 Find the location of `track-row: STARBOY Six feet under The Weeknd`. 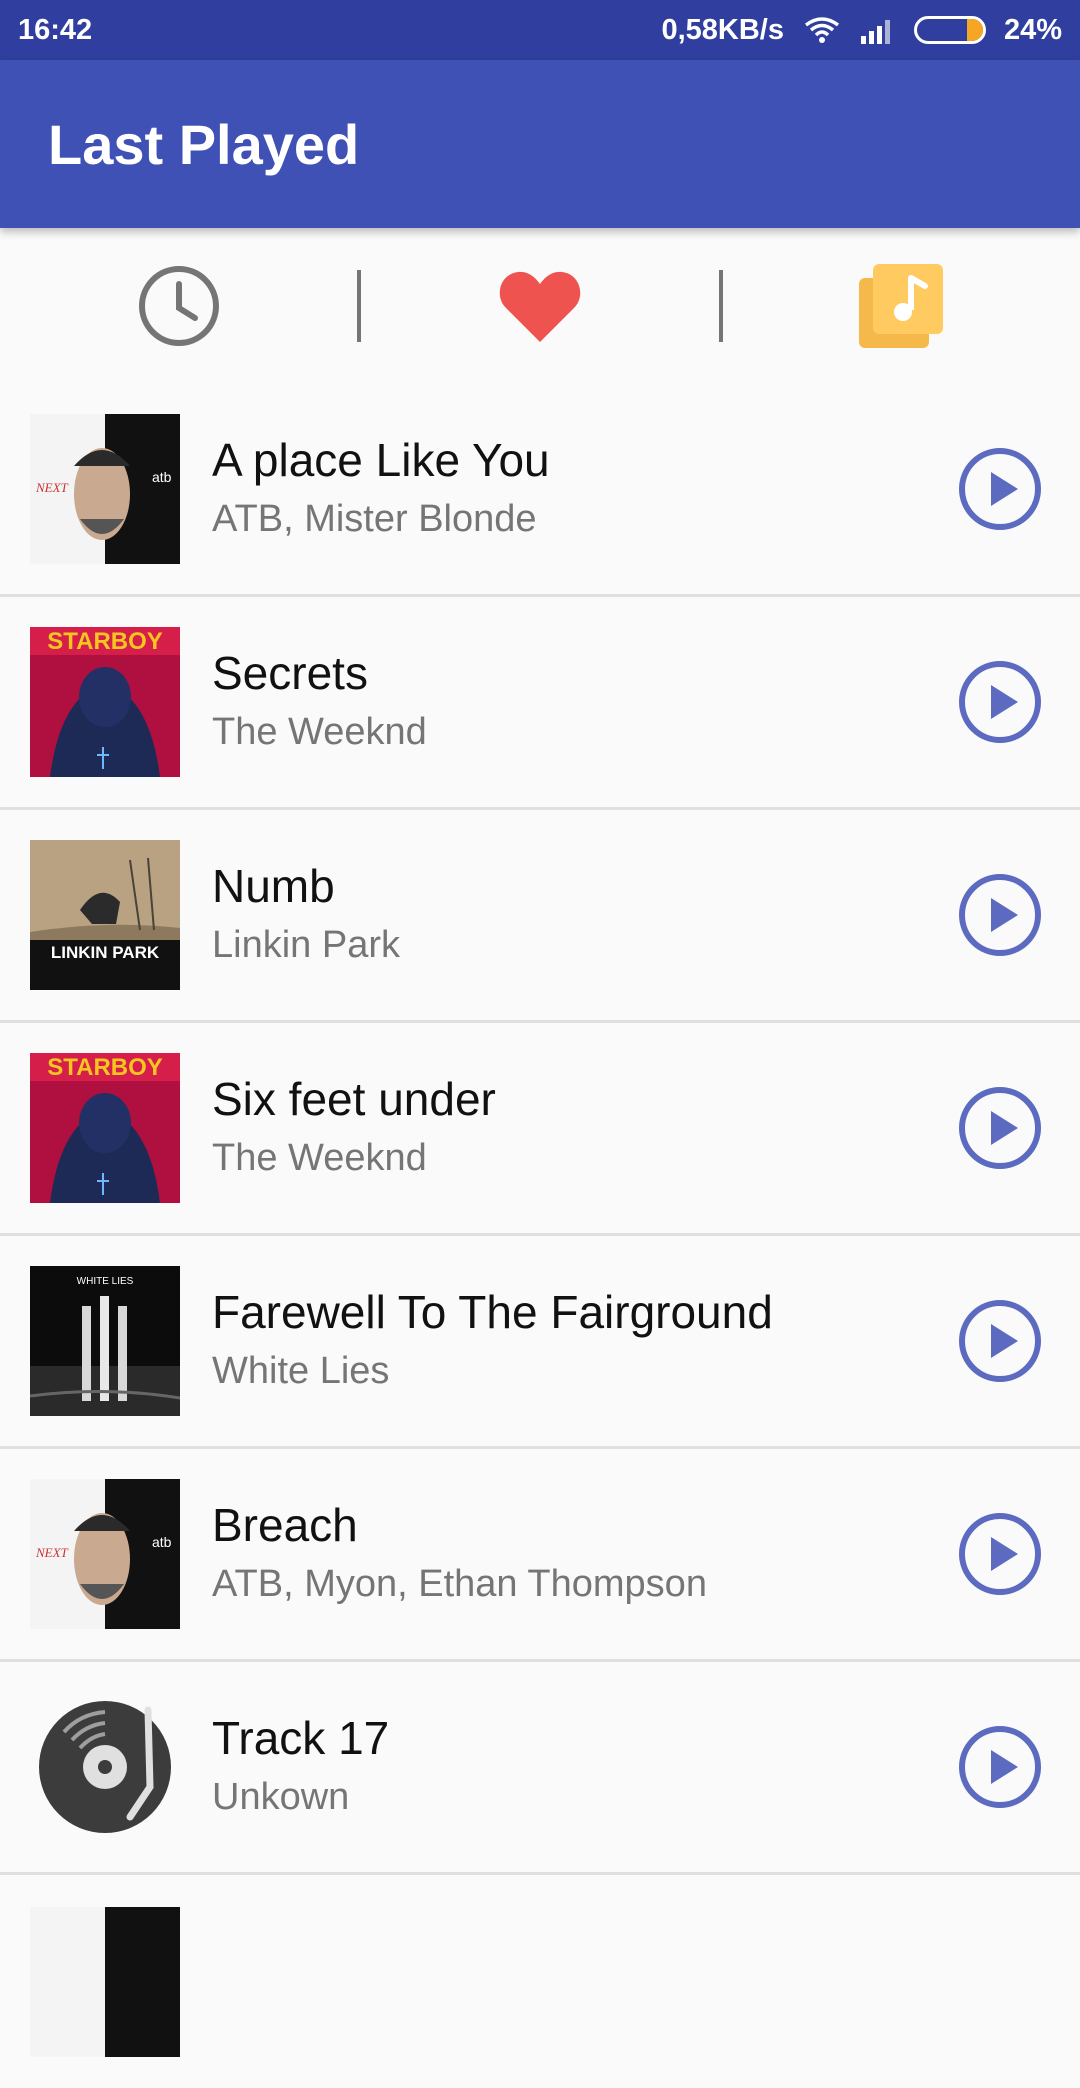

track-row: STARBOY Six feet under The Weeknd is located at coordinates (540, 1129).